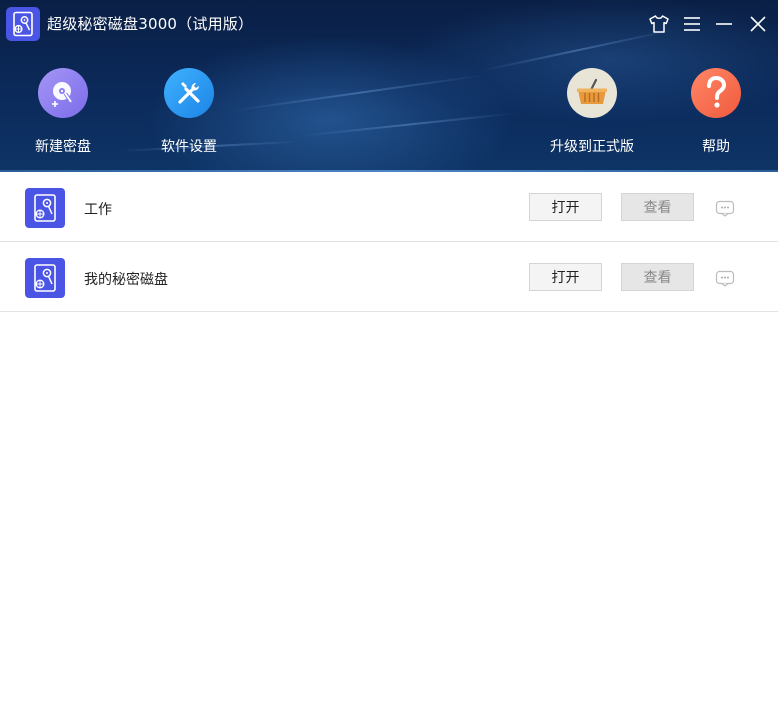 The image size is (778, 720). Describe the element at coordinates (23, 24) in the screenshot. I see `app-logo-icon` at that location.